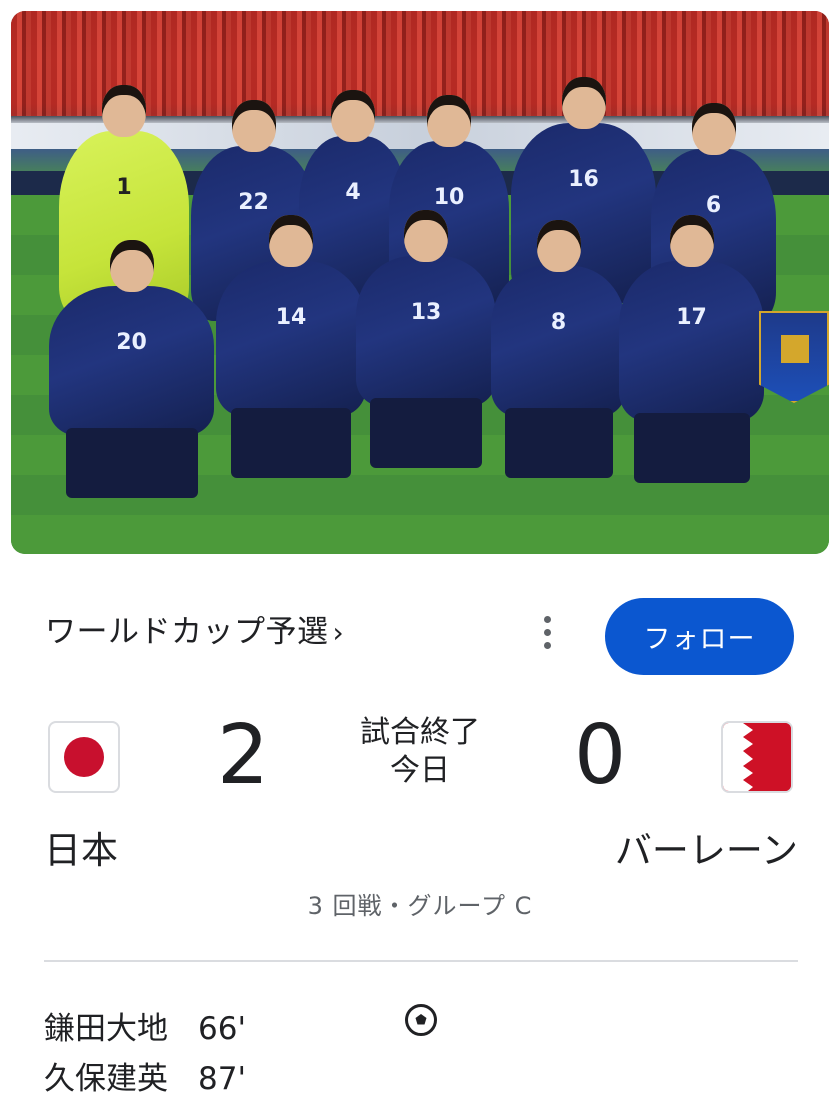  What do you see at coordinates (600, 755) in the screenshot?
I see `away-score: 0` at bounding box center [600, 755].